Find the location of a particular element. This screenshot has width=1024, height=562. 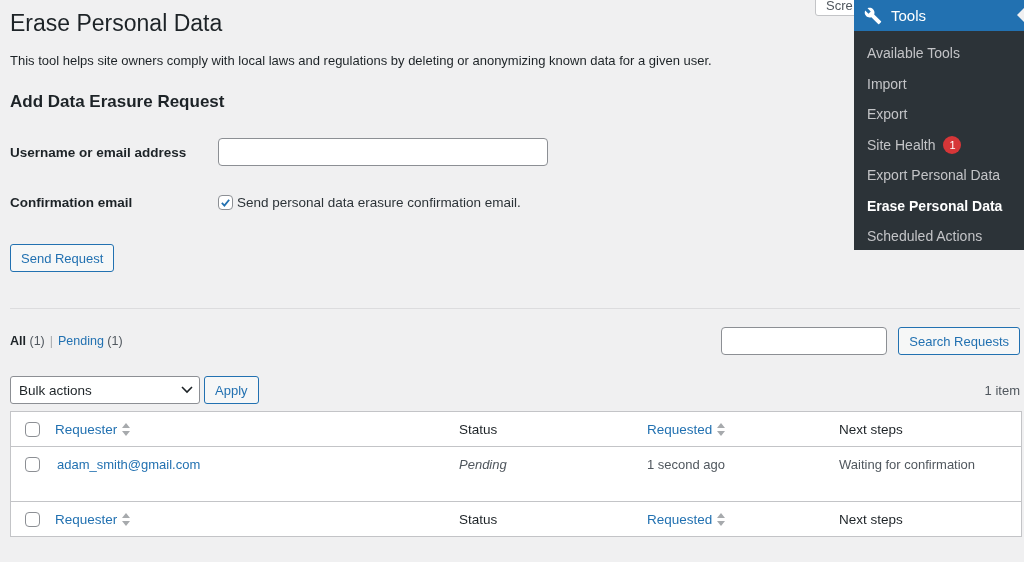

section-heading: Add Data Erasure Request is located at coordinates (118, 102).